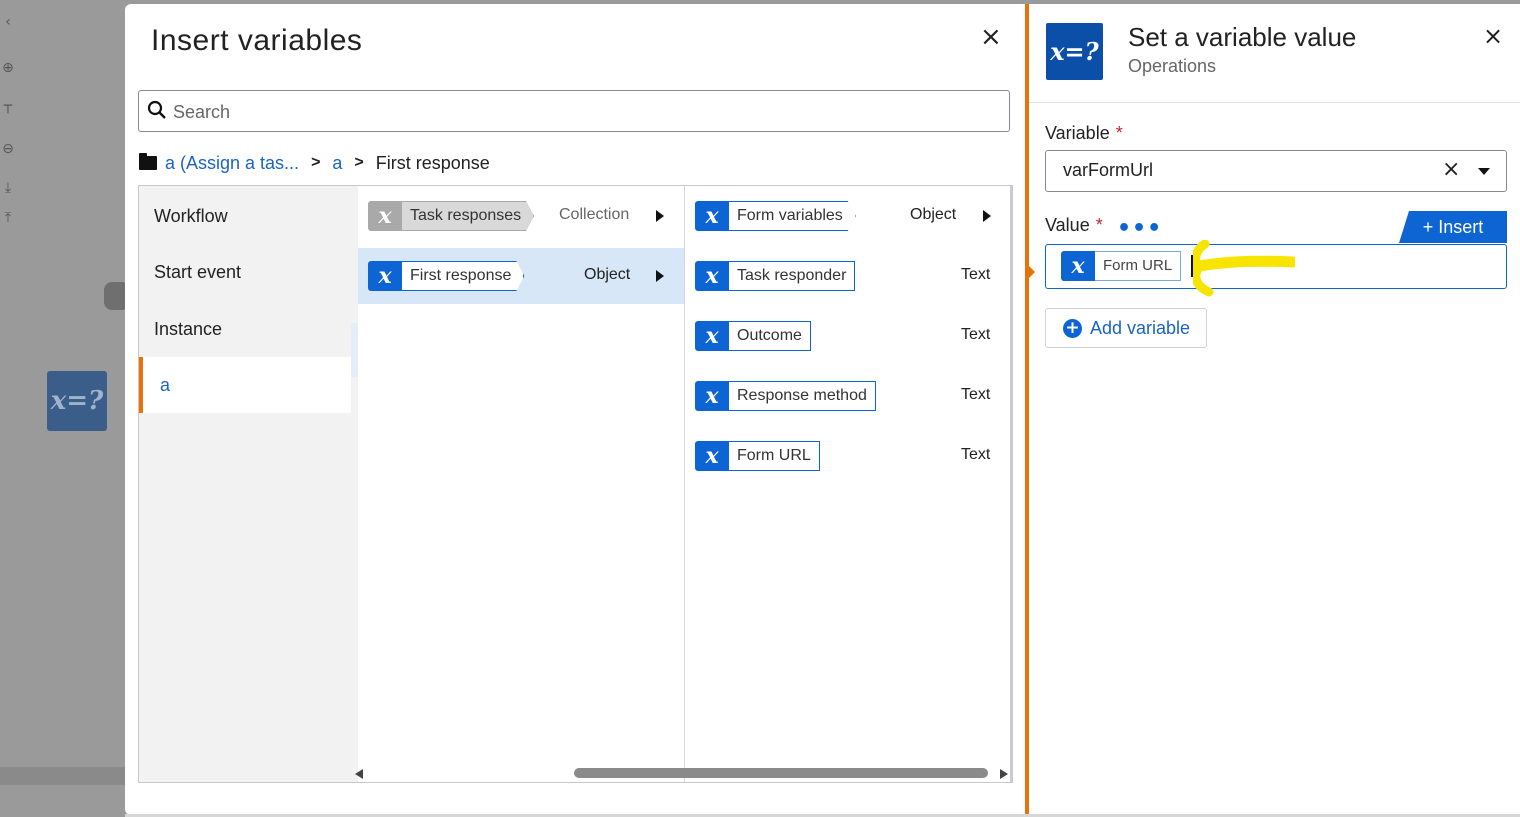 This screenshot has height=817, width=1520. What do you see at coordinates (148, 161) in the screenshot?
I see `folder-icon` at bounding box center [148, 161].